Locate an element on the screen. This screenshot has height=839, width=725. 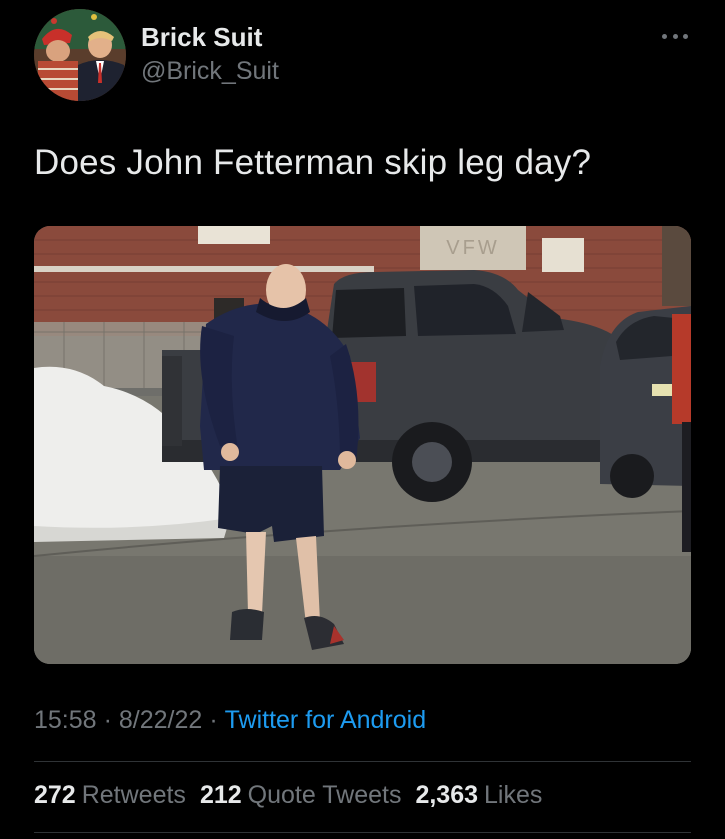
tweet-time: 15:58 is located at coordinates (65, 720).